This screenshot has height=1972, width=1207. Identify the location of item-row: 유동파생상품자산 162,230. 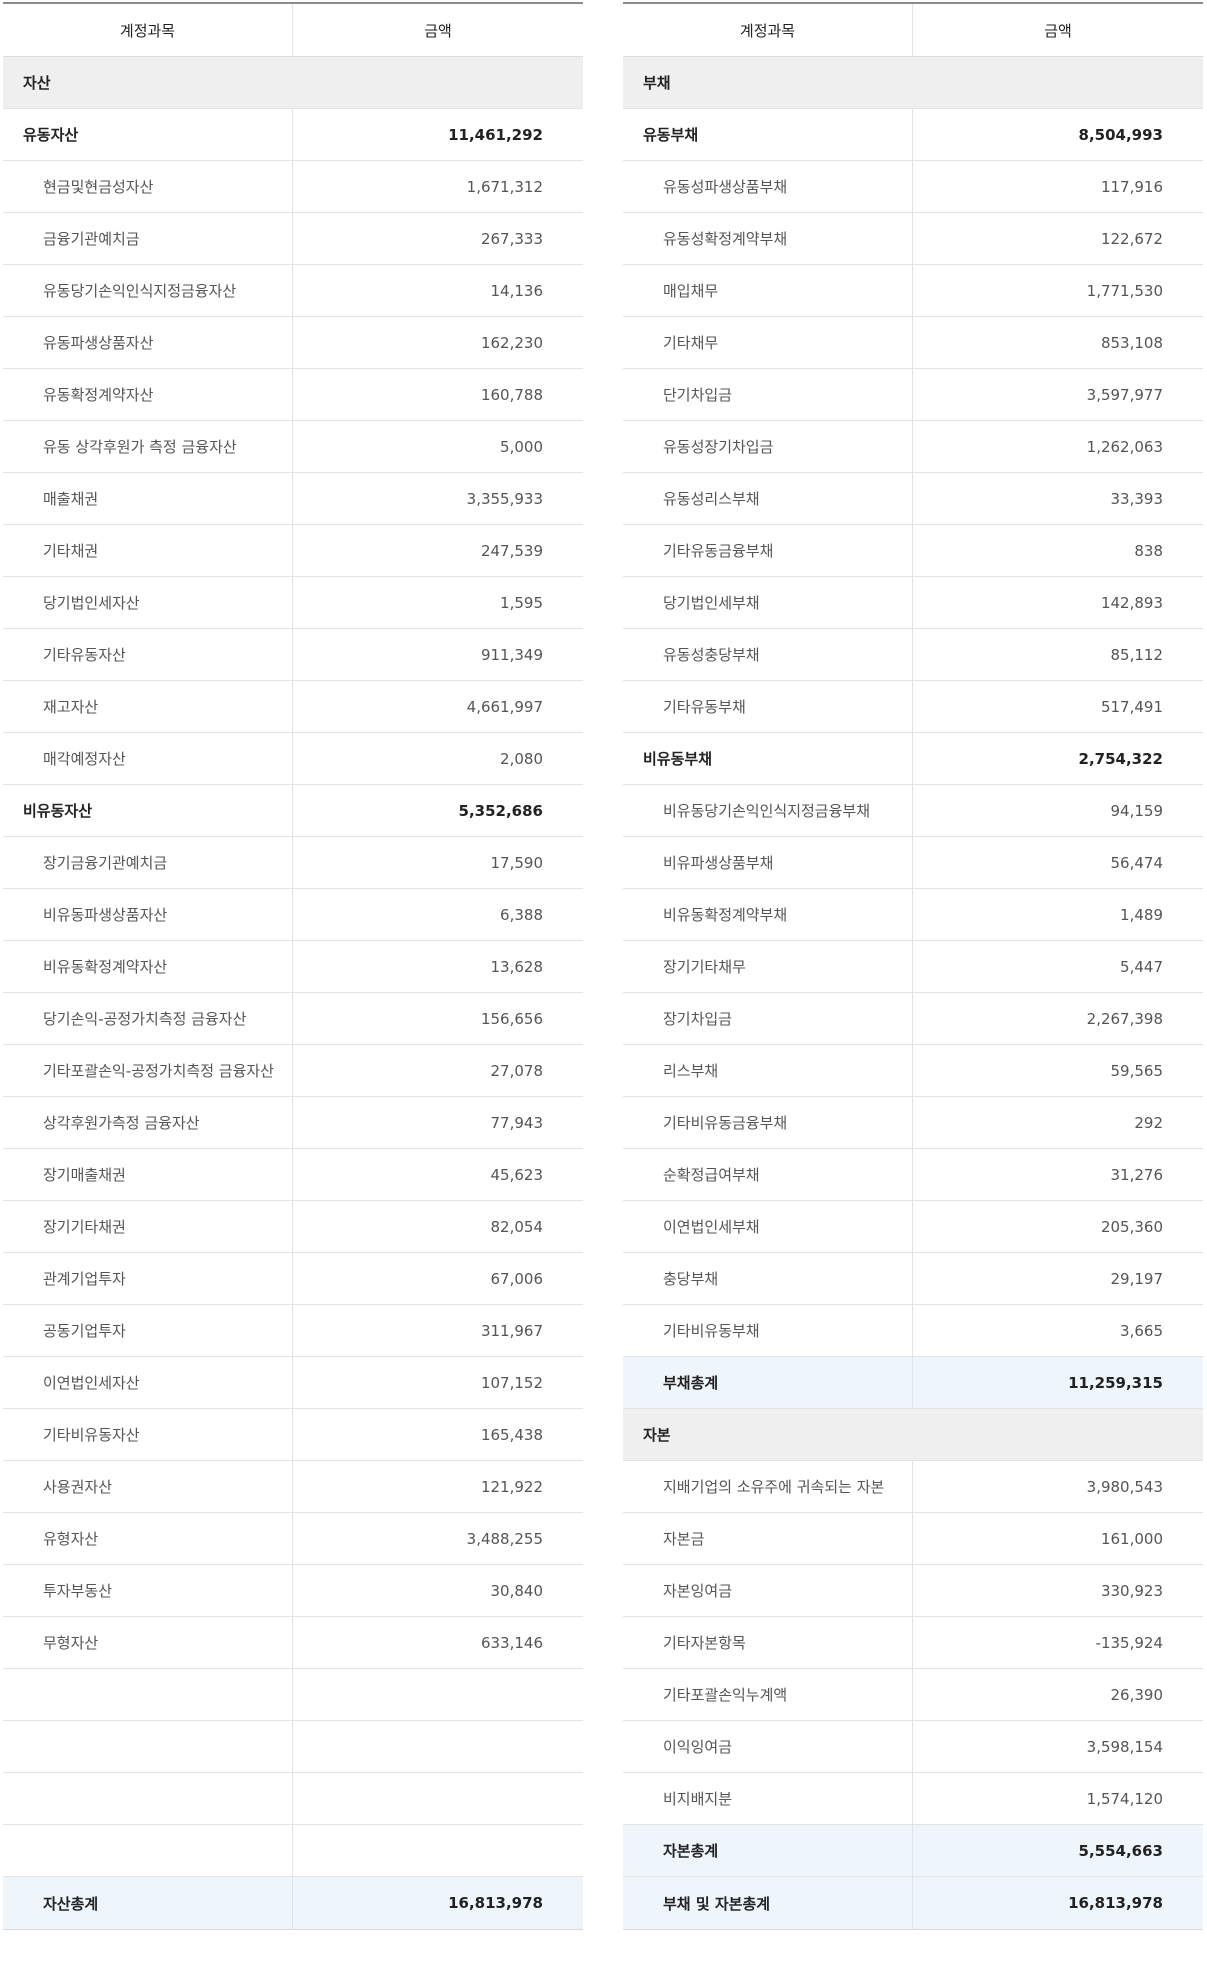
(293, 343).